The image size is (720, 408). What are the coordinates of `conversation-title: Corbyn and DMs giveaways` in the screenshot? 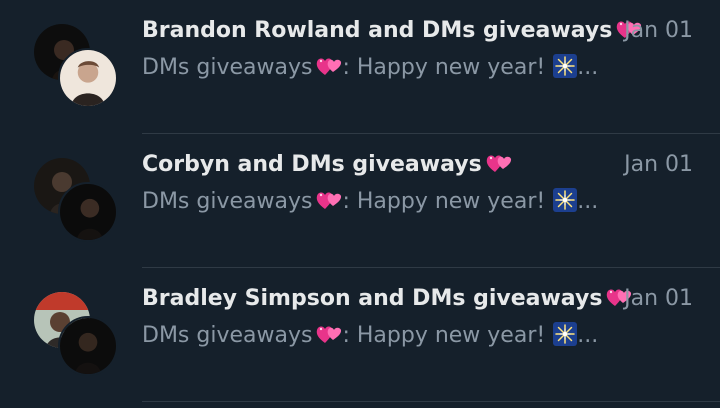 It's located at (327, 164).